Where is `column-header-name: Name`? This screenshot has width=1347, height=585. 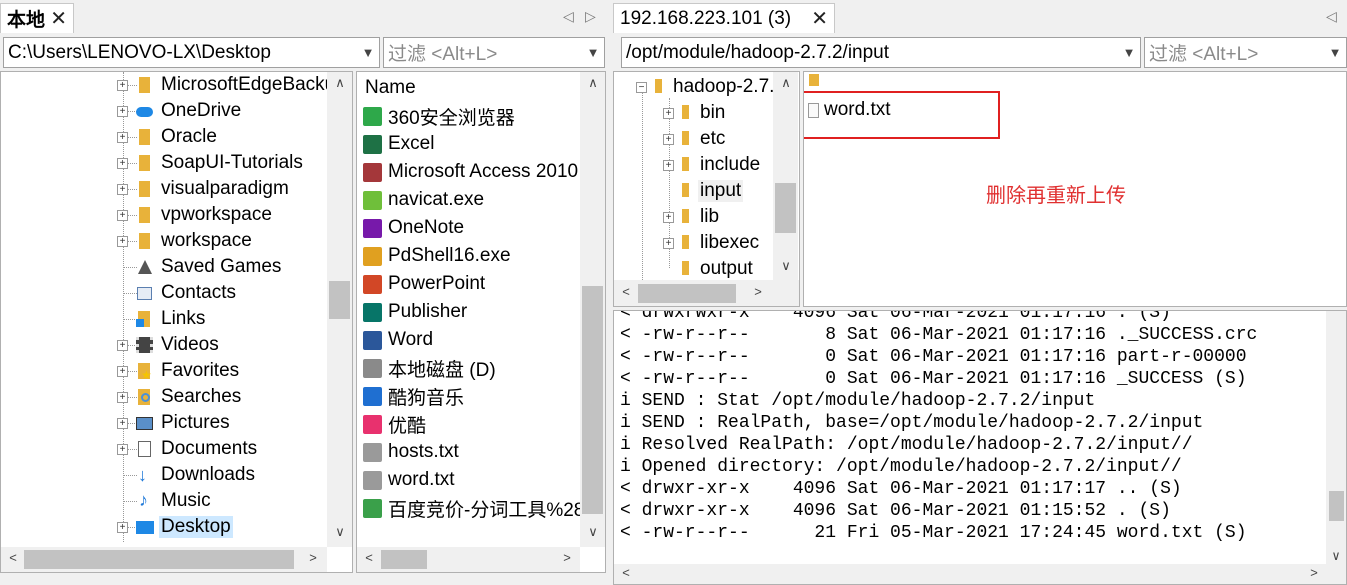
column-header-name: Name is located at coordinates (472, 88).